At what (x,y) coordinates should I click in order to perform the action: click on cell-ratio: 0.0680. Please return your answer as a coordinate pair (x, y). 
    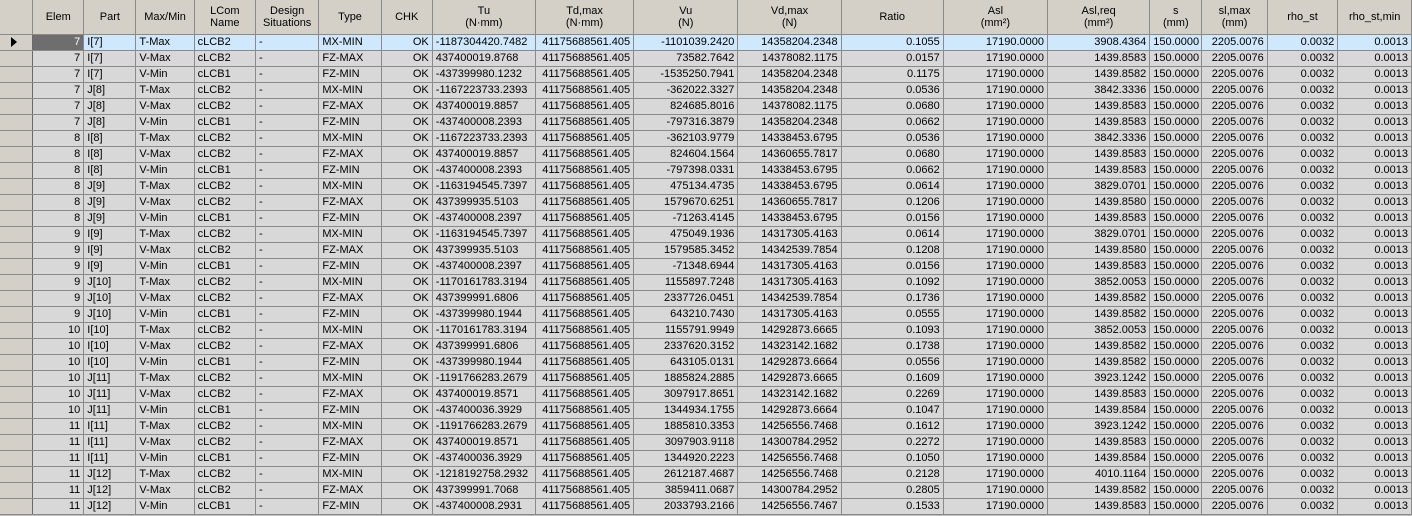
    Looking at the image, I should click on (892, 154).